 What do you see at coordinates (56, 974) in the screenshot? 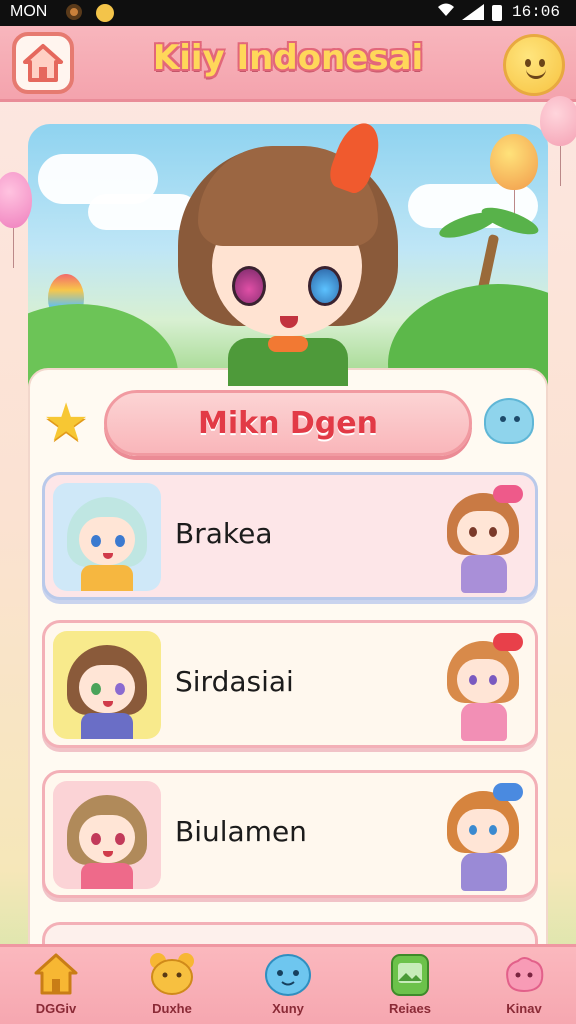
I see `house-icon` at bounding box center [56, 974].